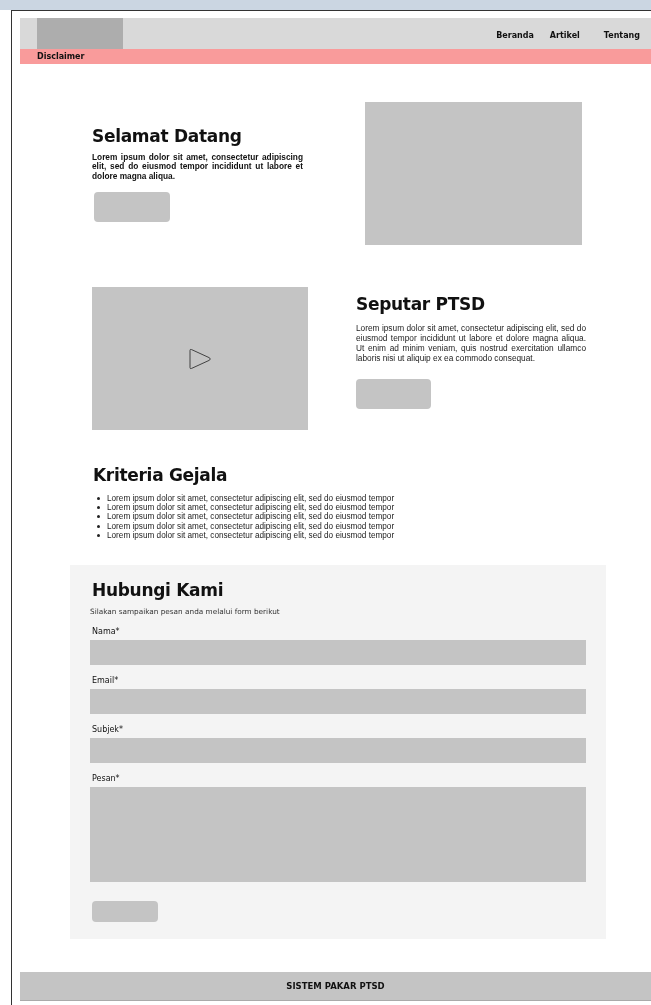 Image resolution: width=651 pixels, height=1005 pixels. What do you see at coordinates (335, 985) in the screenshot?
I see `footer-text: SISTEM PAKAR PTSD` at bounding box center [335, 985].